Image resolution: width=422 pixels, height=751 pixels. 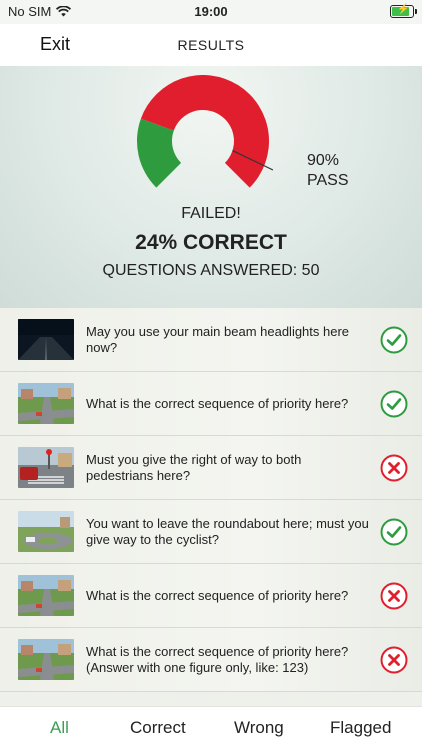 What do you see at coordinates (211, 270) in the screenshot?
I see `questions-answered: QUESTIONS ANSWERED: 50` at bounding box center [211, 270].